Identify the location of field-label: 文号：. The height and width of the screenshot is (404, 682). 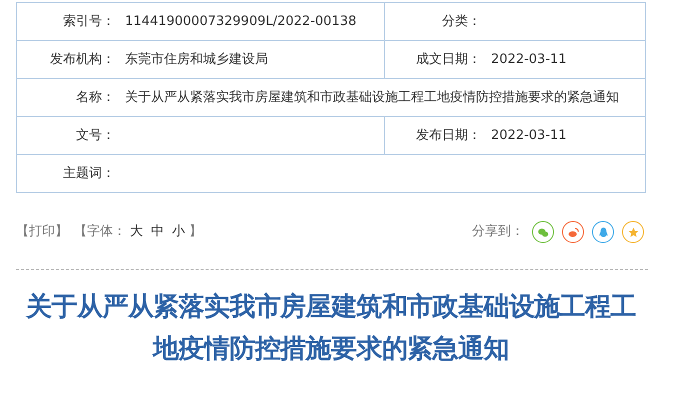
(95, 136).